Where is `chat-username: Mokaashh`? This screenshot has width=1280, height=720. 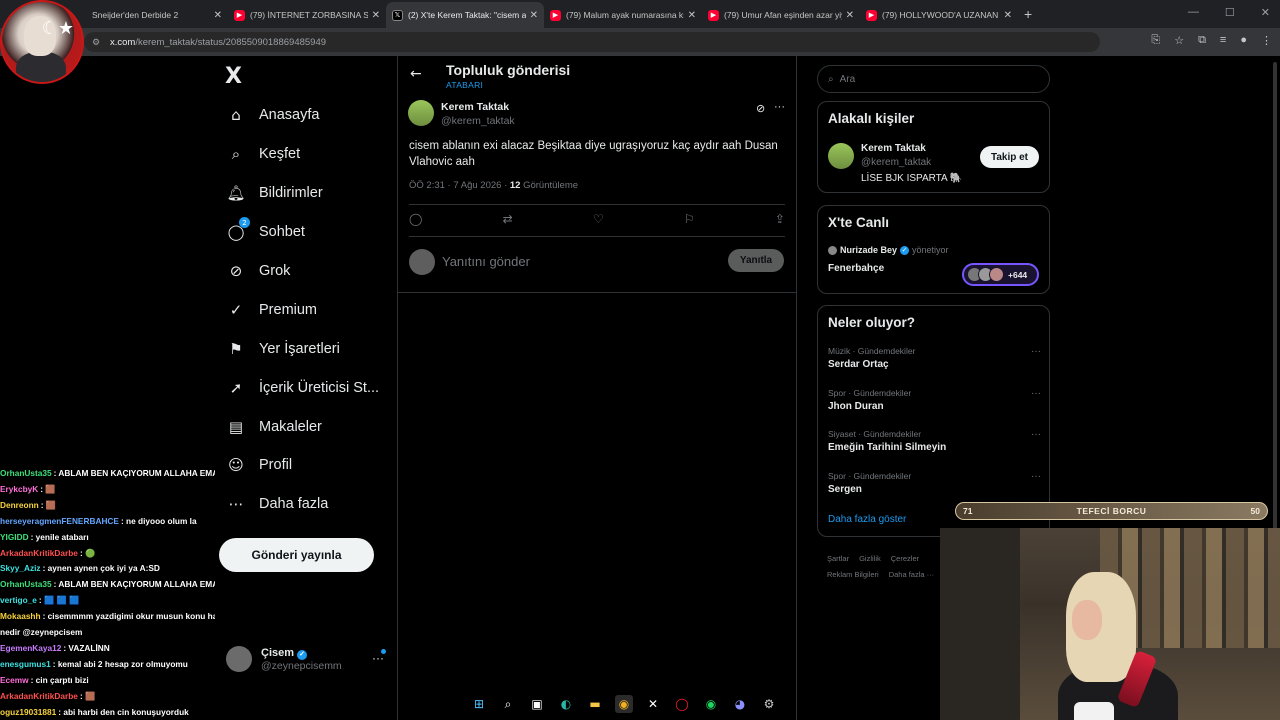
chat-username: Mokaashh is located at coordinates (20, 616).